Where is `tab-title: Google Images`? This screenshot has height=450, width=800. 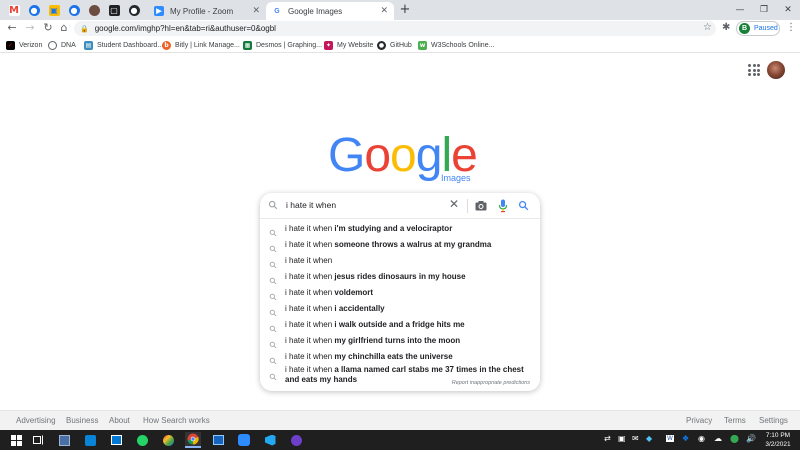
tab-title: Google Images is located at coordinates (315, 11).